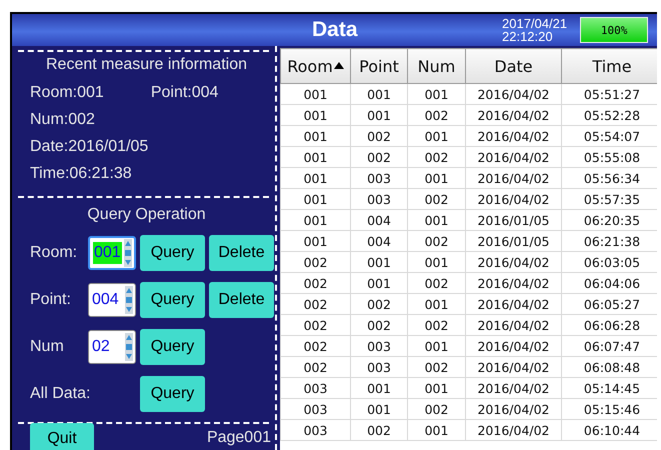 The image size is (661, 450). Describe the element at coordinates (105, 300) in the screenshot. I see `spin-value: 004` at that location.